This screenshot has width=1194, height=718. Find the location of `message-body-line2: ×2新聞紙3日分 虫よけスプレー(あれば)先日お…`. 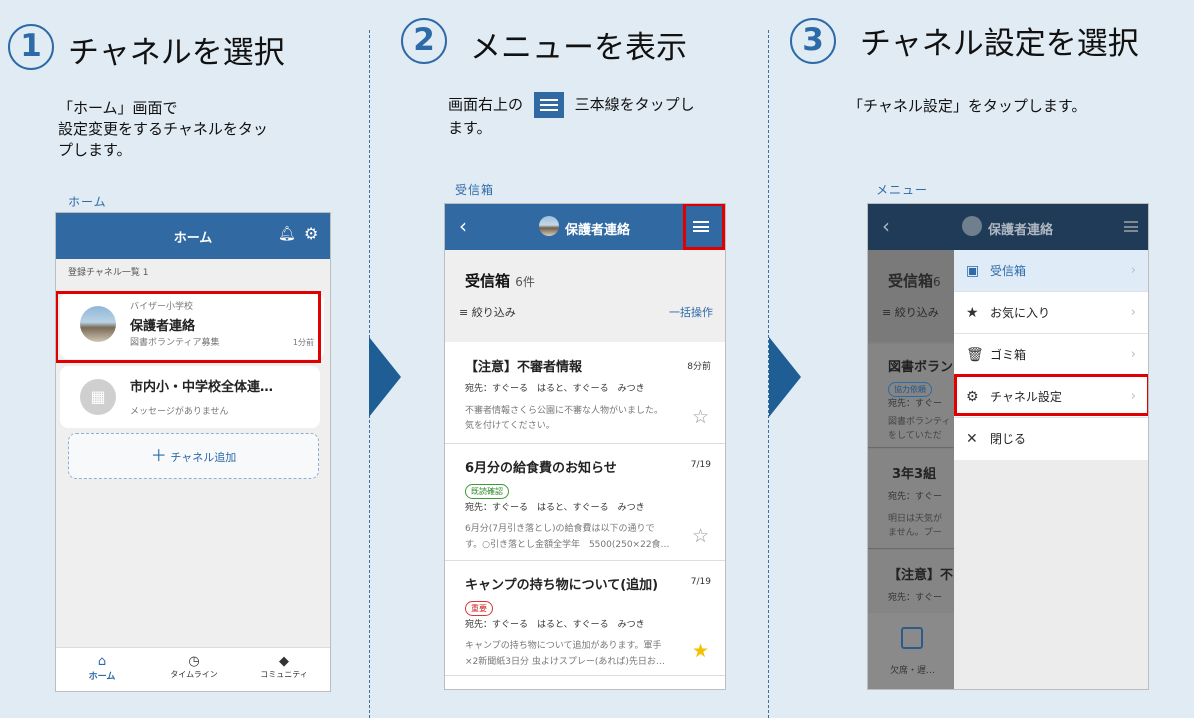

message-body-line2: ×2新聞紙3日分 虫よけスプレー(あれば)先日お… is located at coordinates (565, 662).